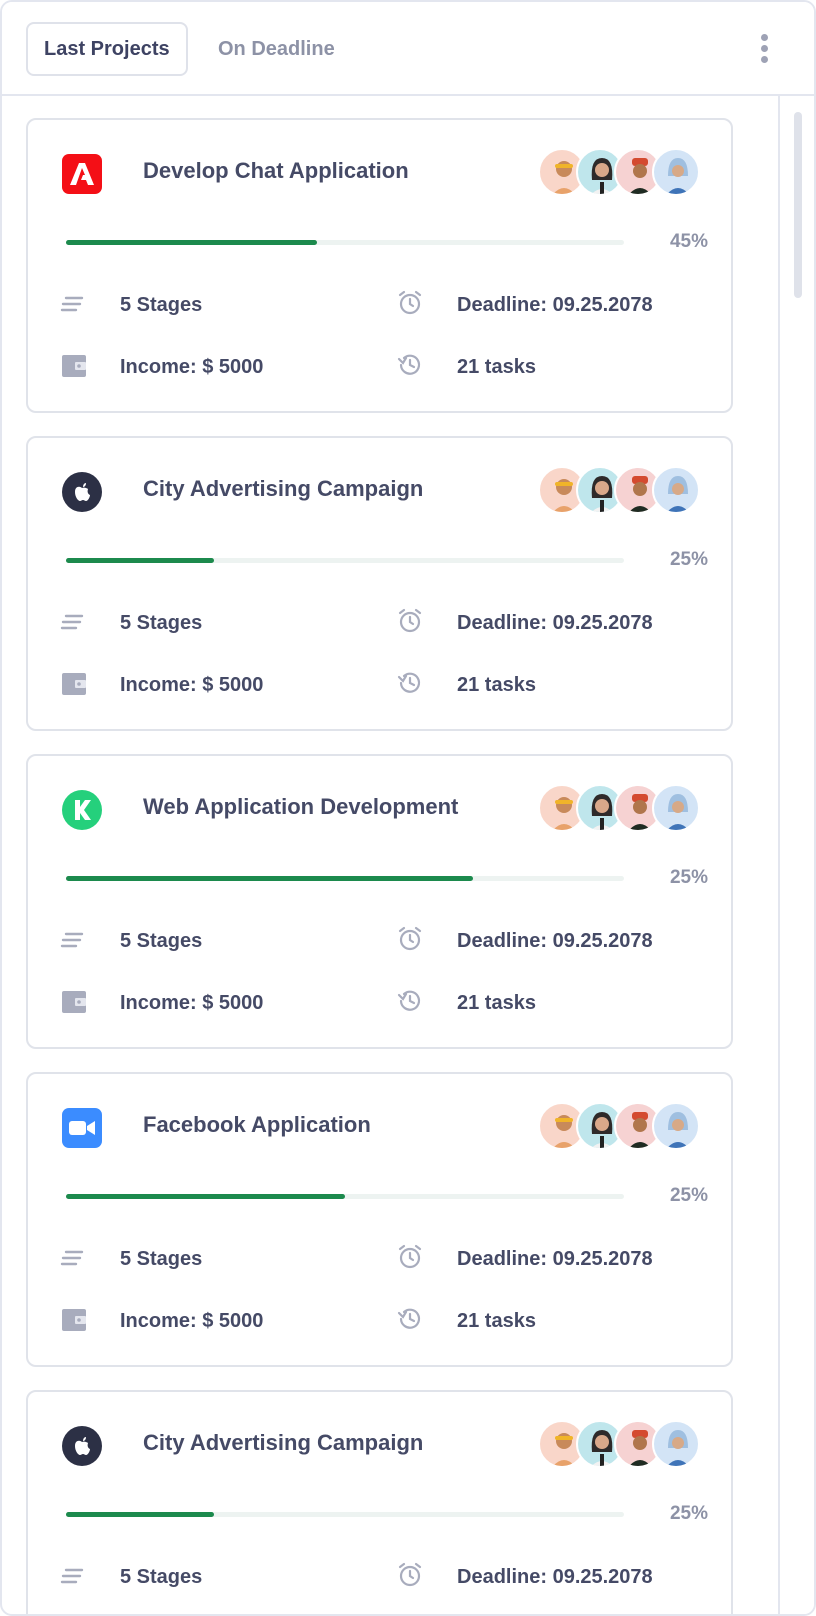 The height and width of the screenshot is (1616, 816). I want to click on more-options-icon, so click(764, 49).